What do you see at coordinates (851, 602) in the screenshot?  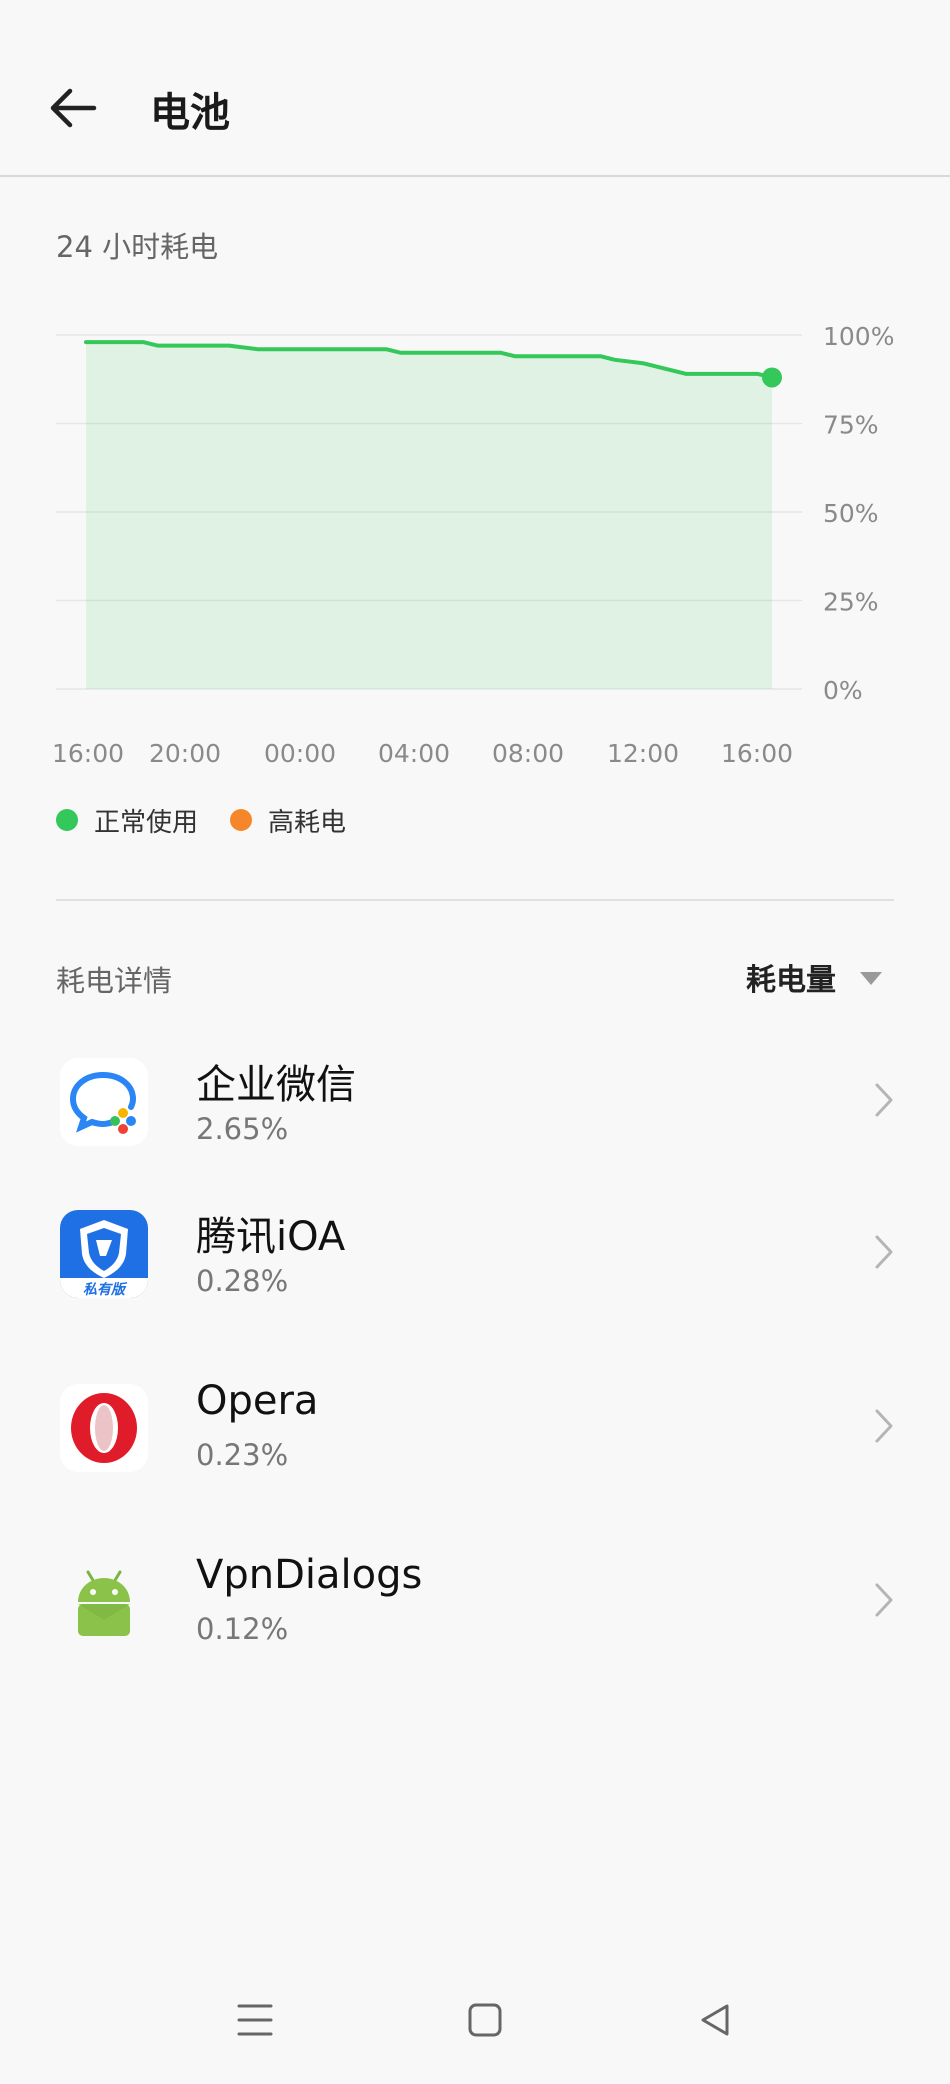 I see `y-tick-label: 25%` at bounding box center [851, 602].